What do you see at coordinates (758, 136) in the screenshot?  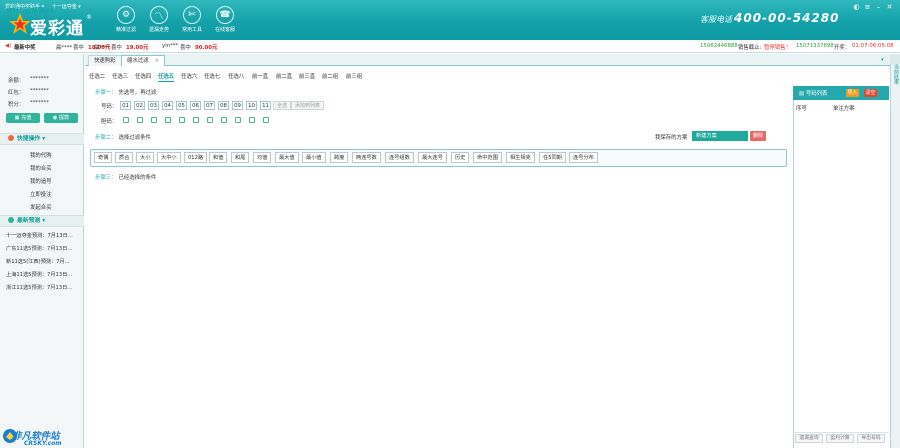 I see `delete-plan-button: 删除` at bounding box center [758, 136].